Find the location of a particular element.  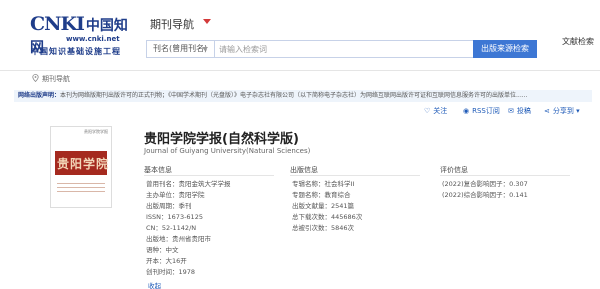

rss-icon: ◉ is located at coordinates (466, 111).